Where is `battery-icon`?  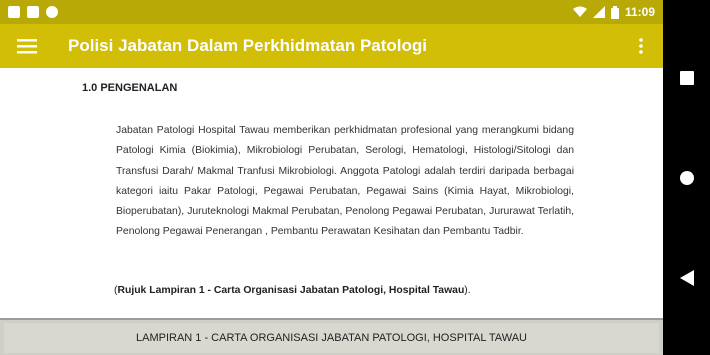
battery-icon is located at coordinates (614, 12).